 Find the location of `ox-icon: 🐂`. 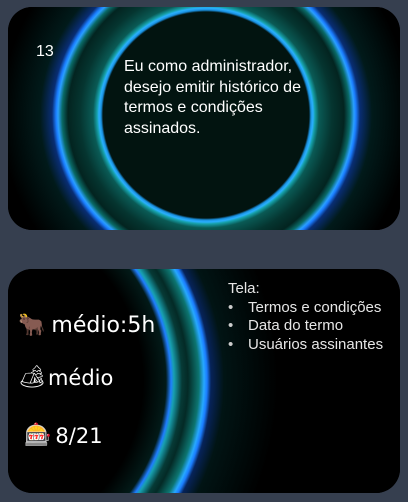

ox-icon: 🐂 is located at coordinates (32, 325).